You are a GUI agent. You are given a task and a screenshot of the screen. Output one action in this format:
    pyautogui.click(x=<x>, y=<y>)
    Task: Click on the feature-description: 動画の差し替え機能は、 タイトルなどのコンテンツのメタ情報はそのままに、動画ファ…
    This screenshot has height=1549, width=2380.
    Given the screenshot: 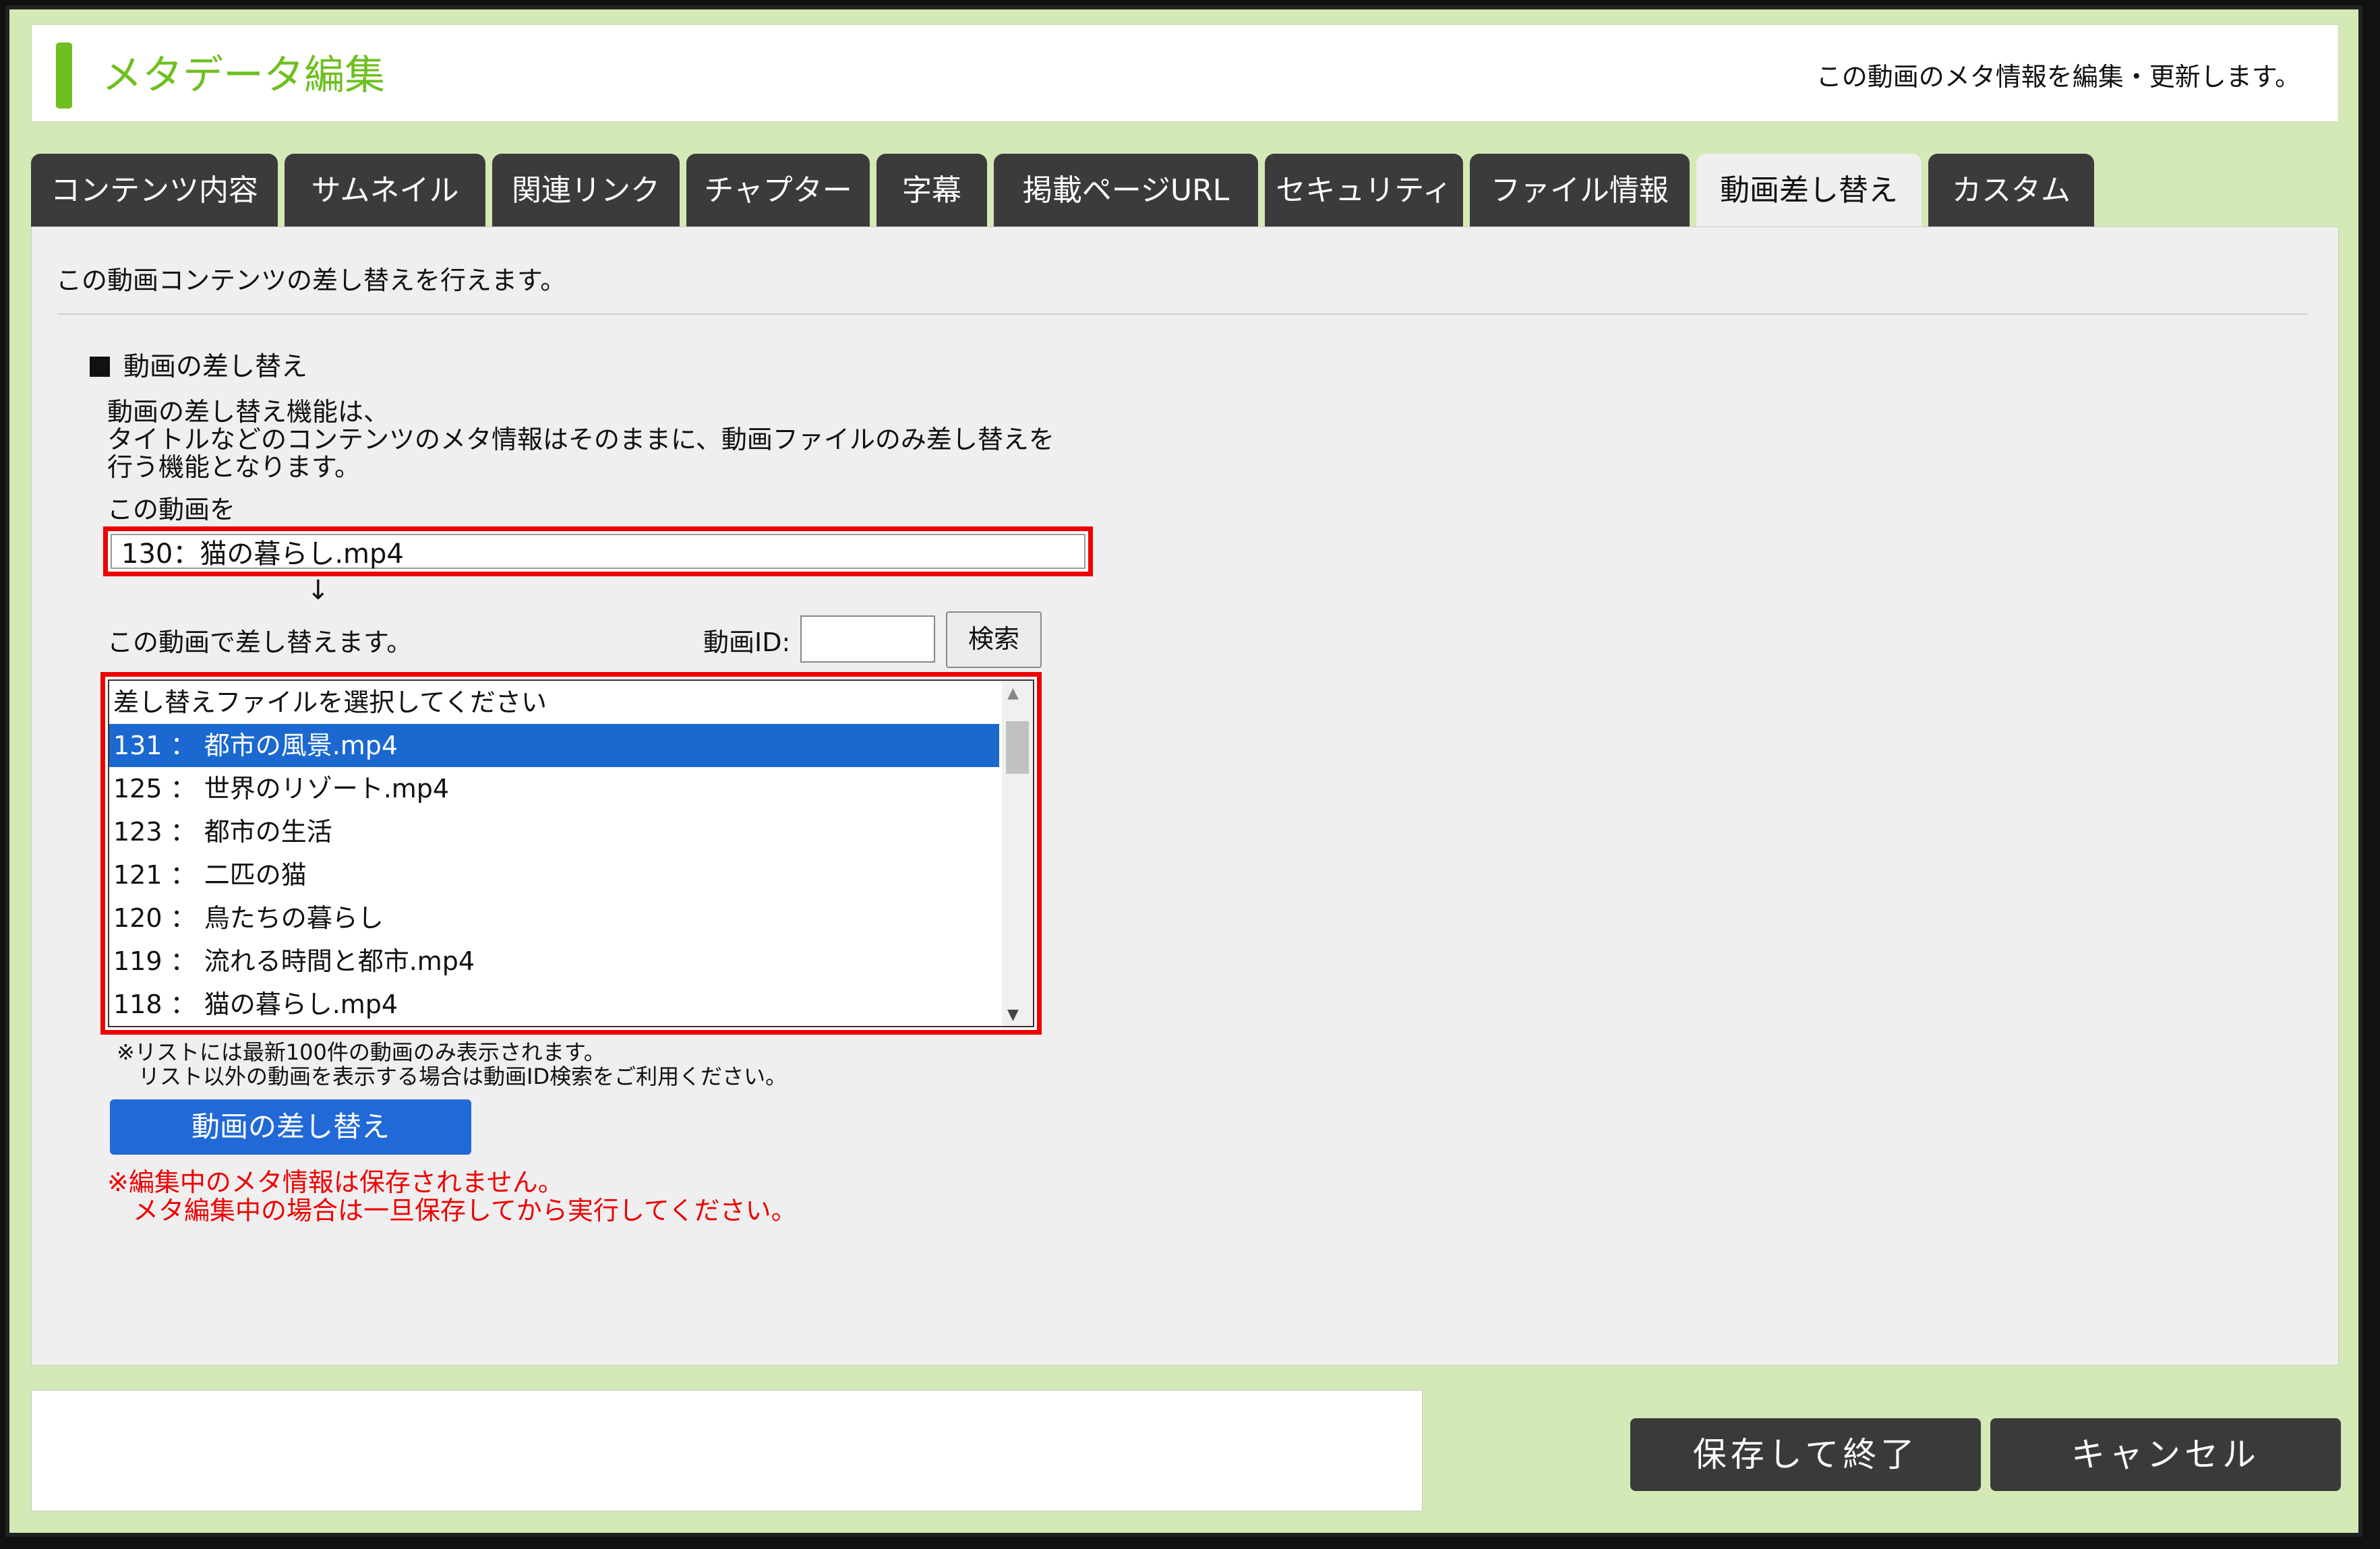 What is the action you would take?
    pyautogui.click(x=580, y=440)
    